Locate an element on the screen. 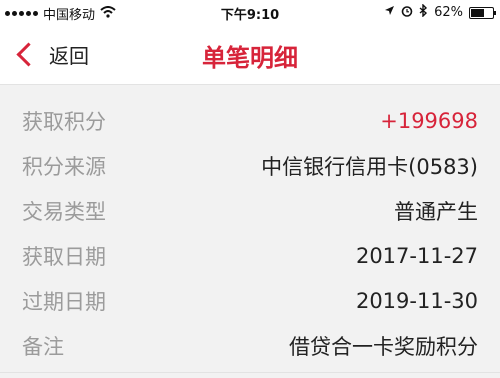  status-right: 62% is located at coordinates (440, 12).